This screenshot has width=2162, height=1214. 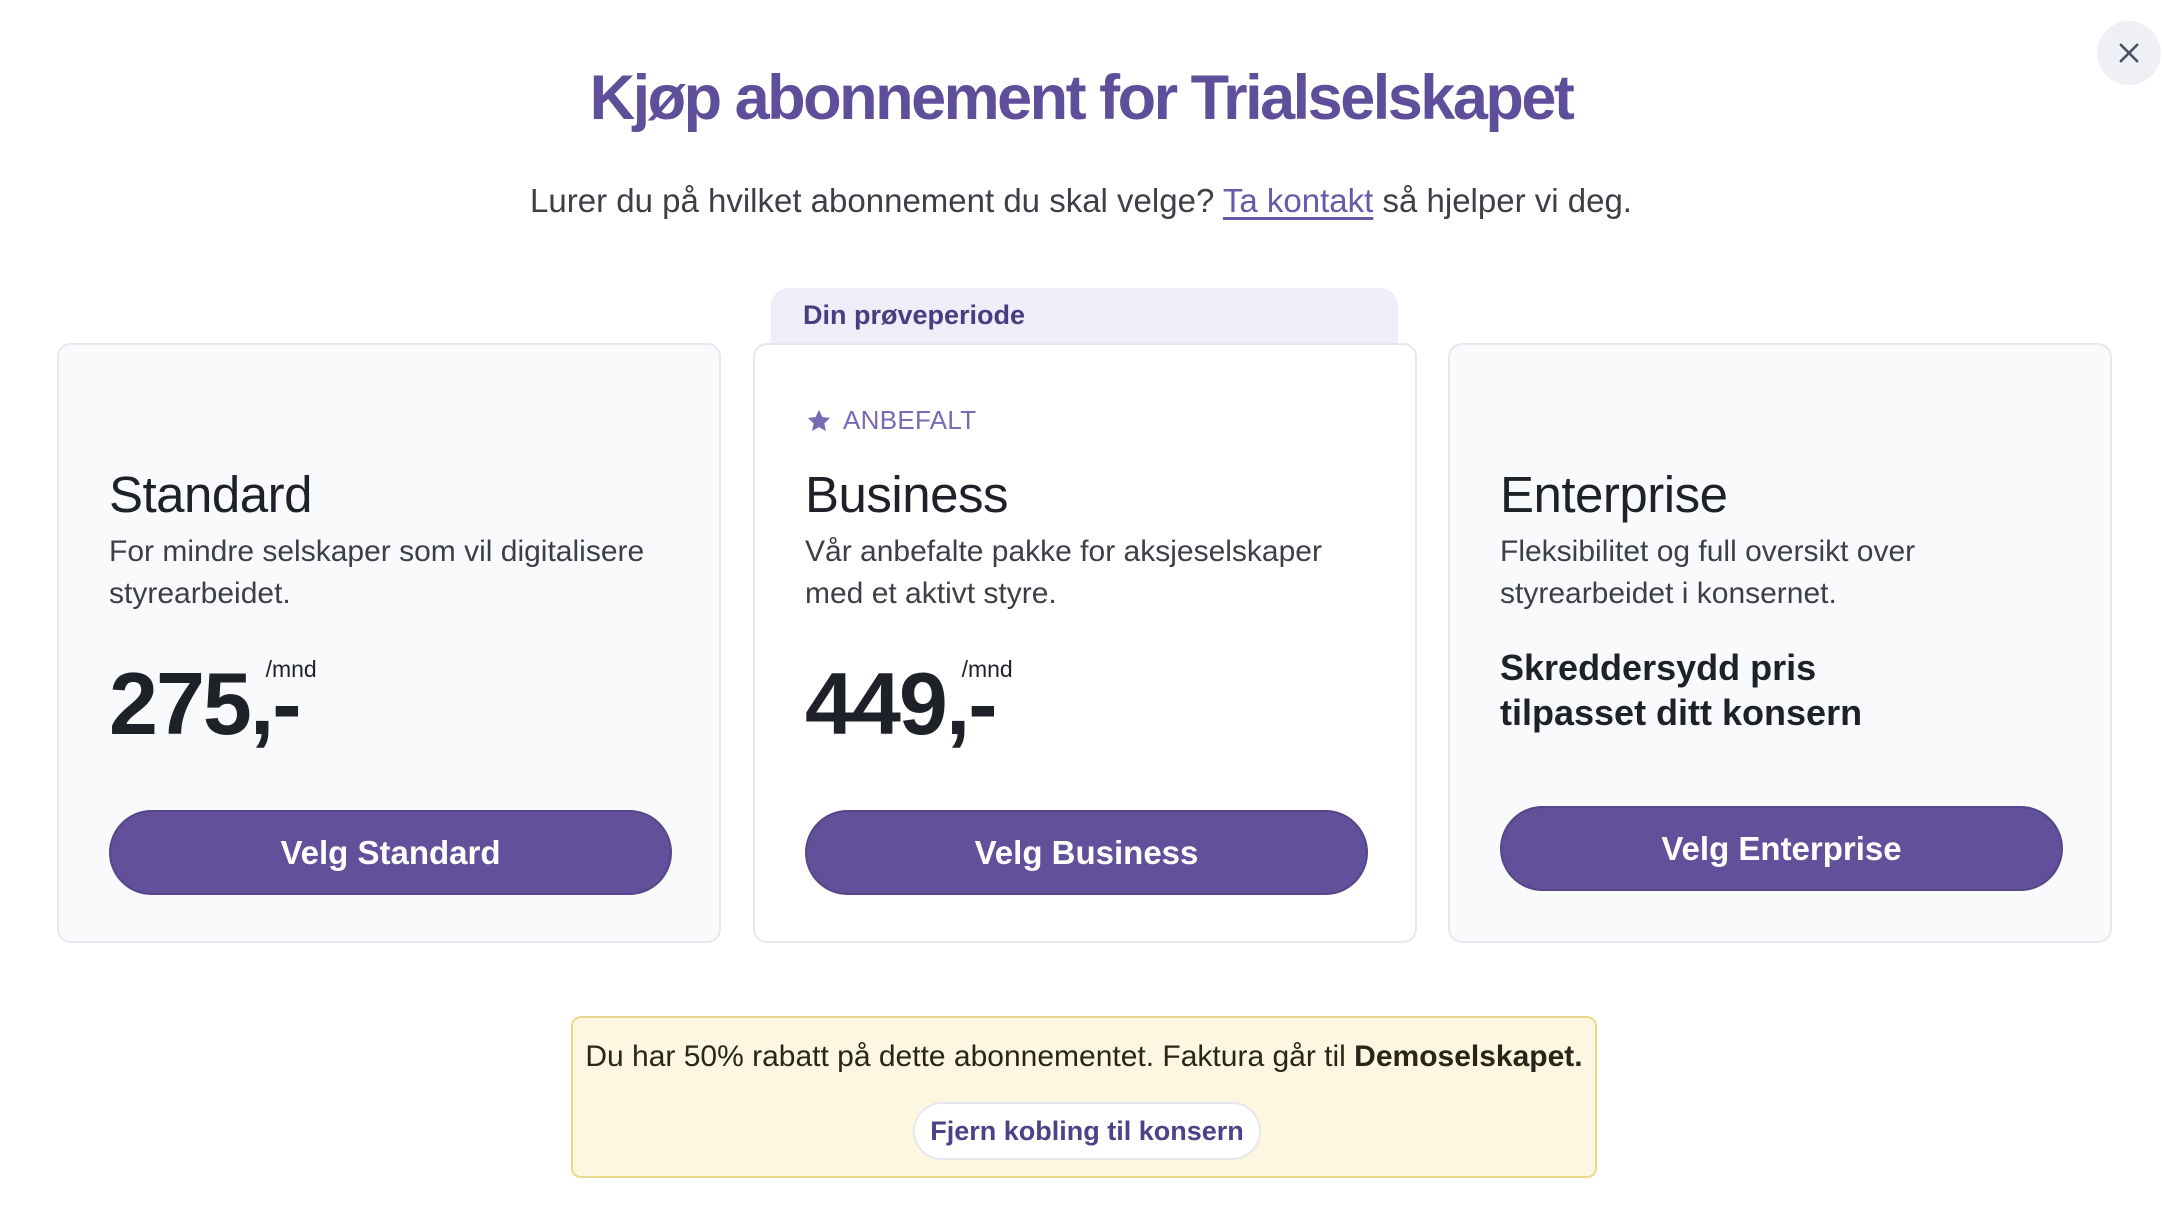 I want to click on billing-company: Demoselskapet., so click(x=1468, y=1056).